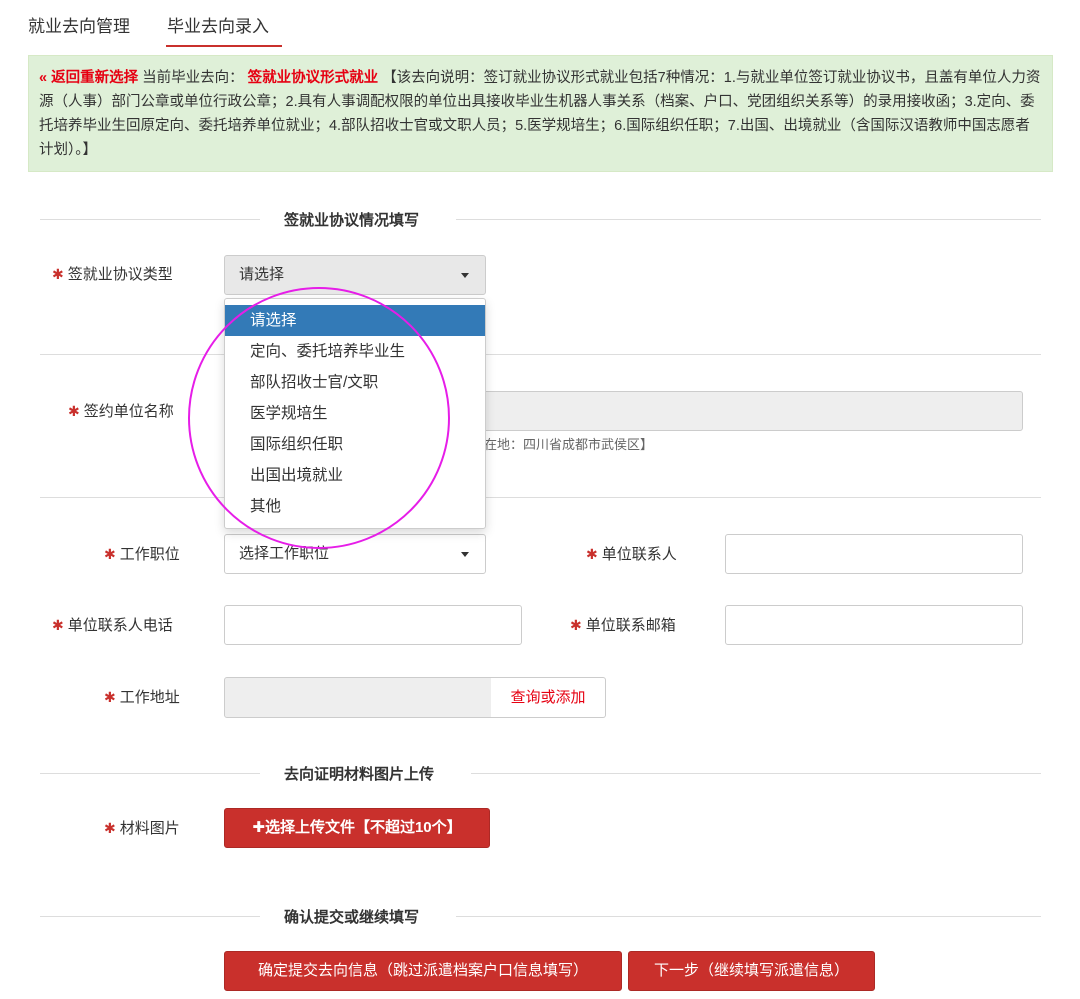 This screenshot has width=1080, height=999. I want to click on dropdown-option: 其他, so click(355, 506).